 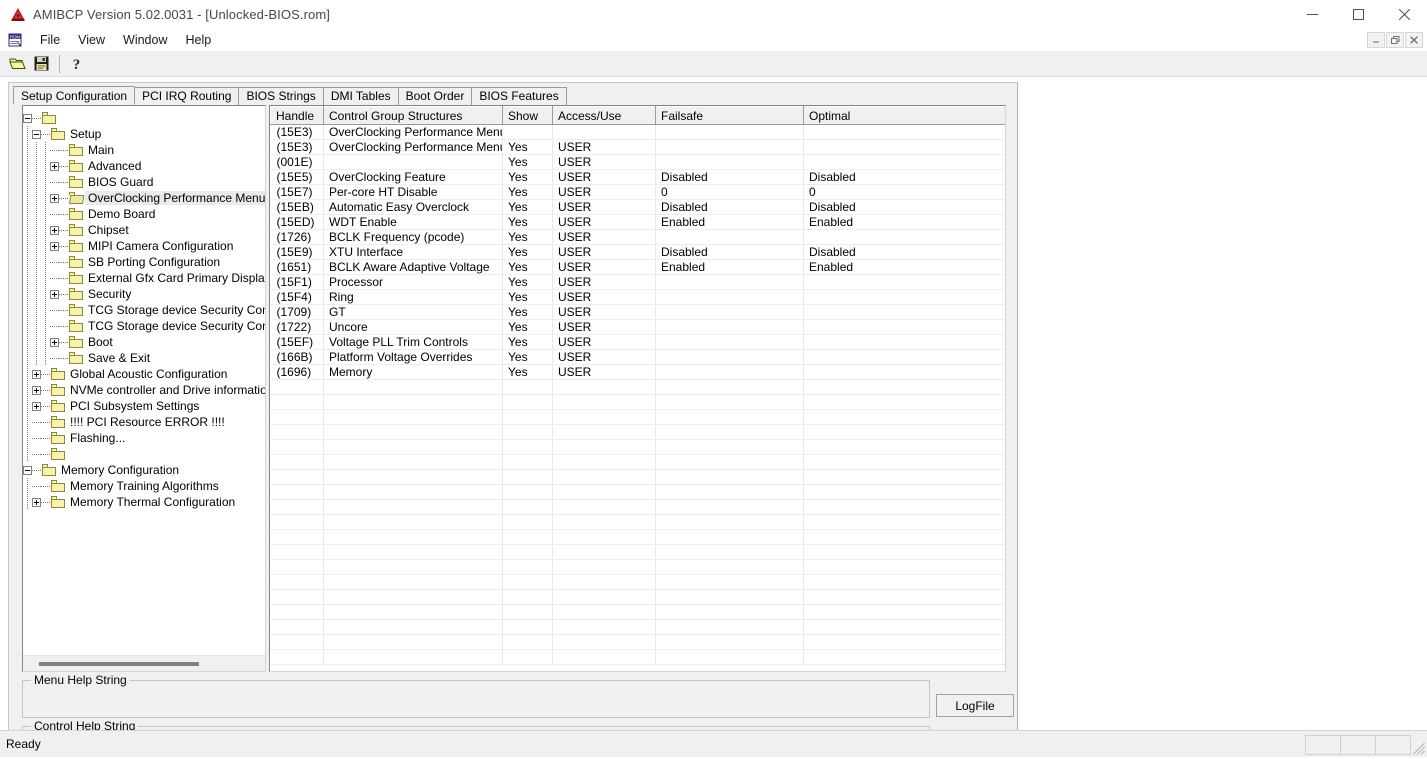 I want to click on table-row: (15ED)WDT EnableYesUSEREnabledEnabled, so click(x=638, y=222).